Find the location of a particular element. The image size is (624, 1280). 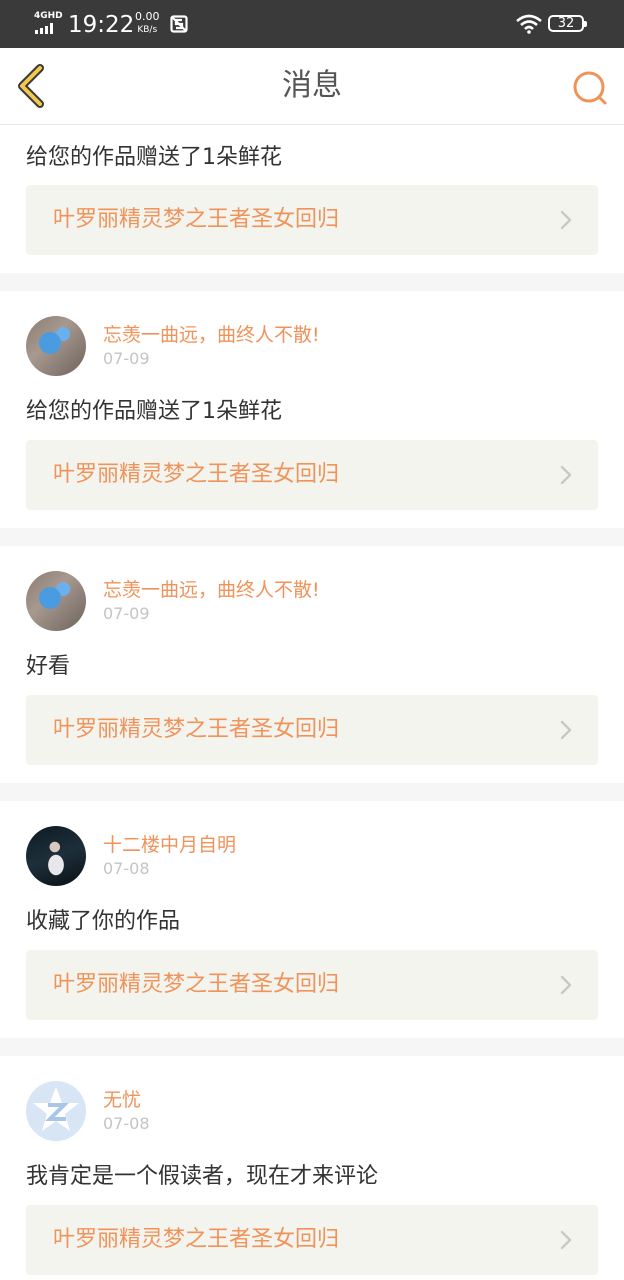

message-item: 给您的作品赠送了1朵鲜花 叶罗丽精灵梦之王者圣女回归 is located at coordinates (312, 199).